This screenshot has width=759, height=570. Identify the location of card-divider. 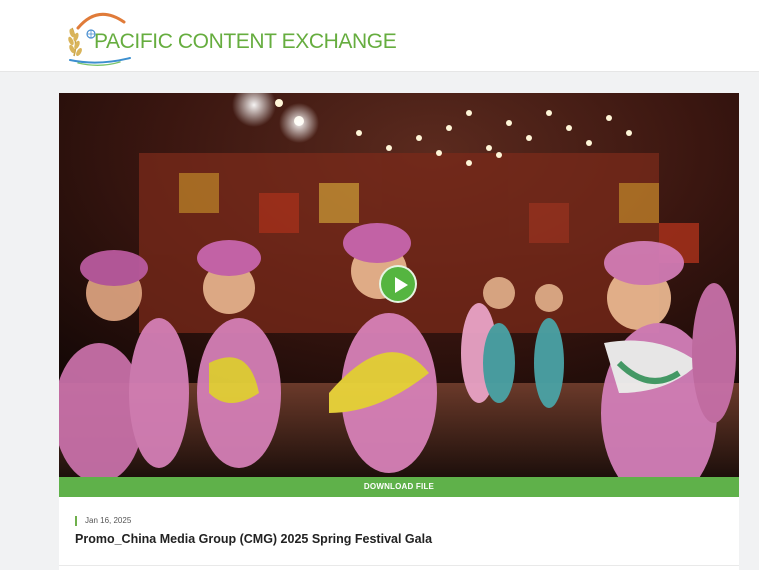
(399, 565).